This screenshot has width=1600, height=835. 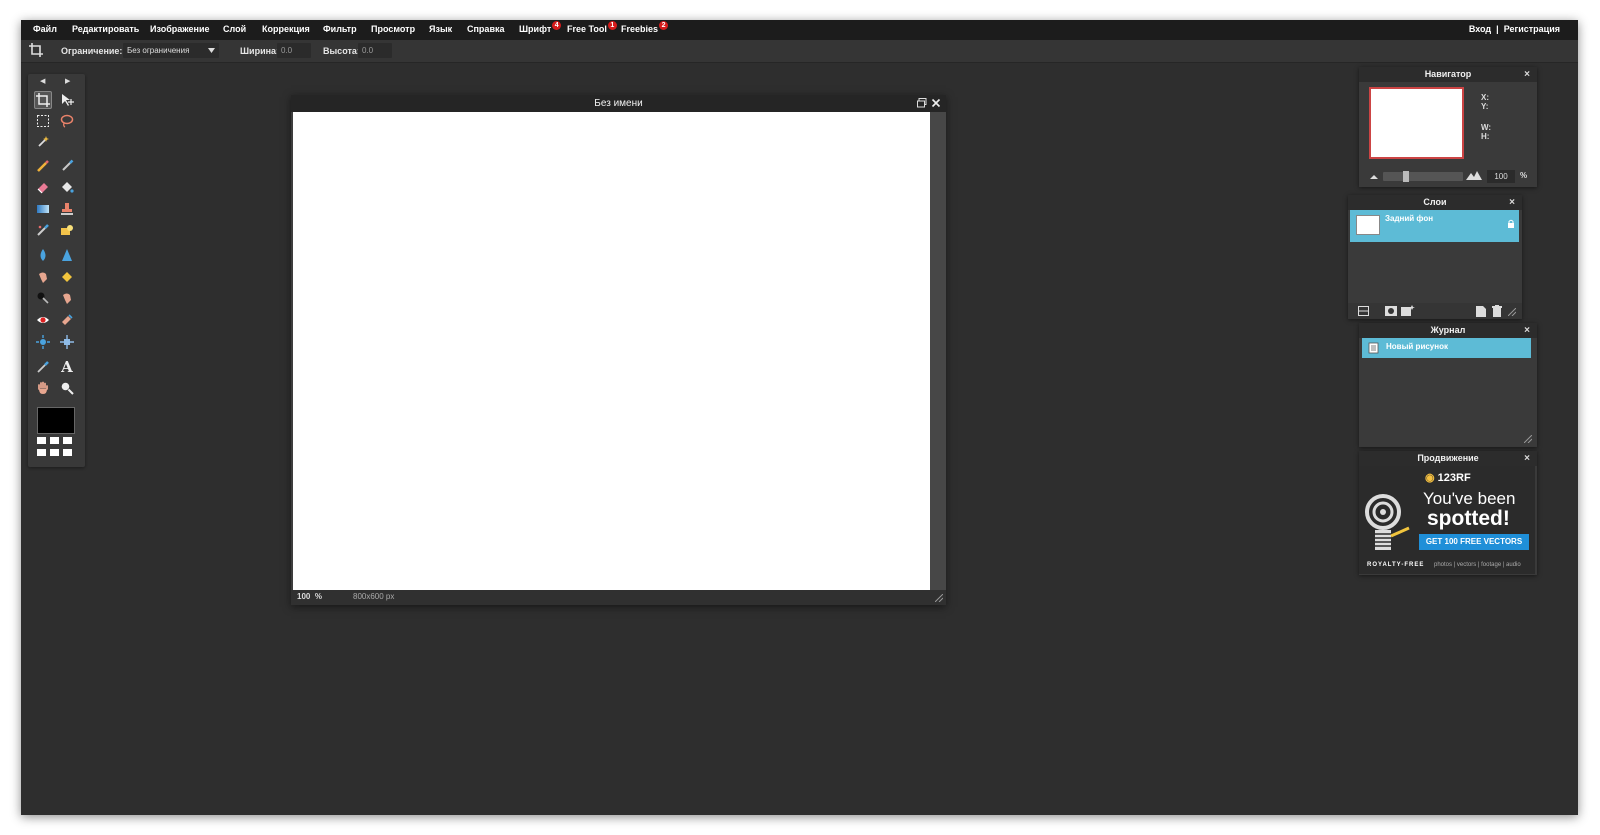 I want to click on menu-freebies: Freebies 2, so click(x=645, y=27).